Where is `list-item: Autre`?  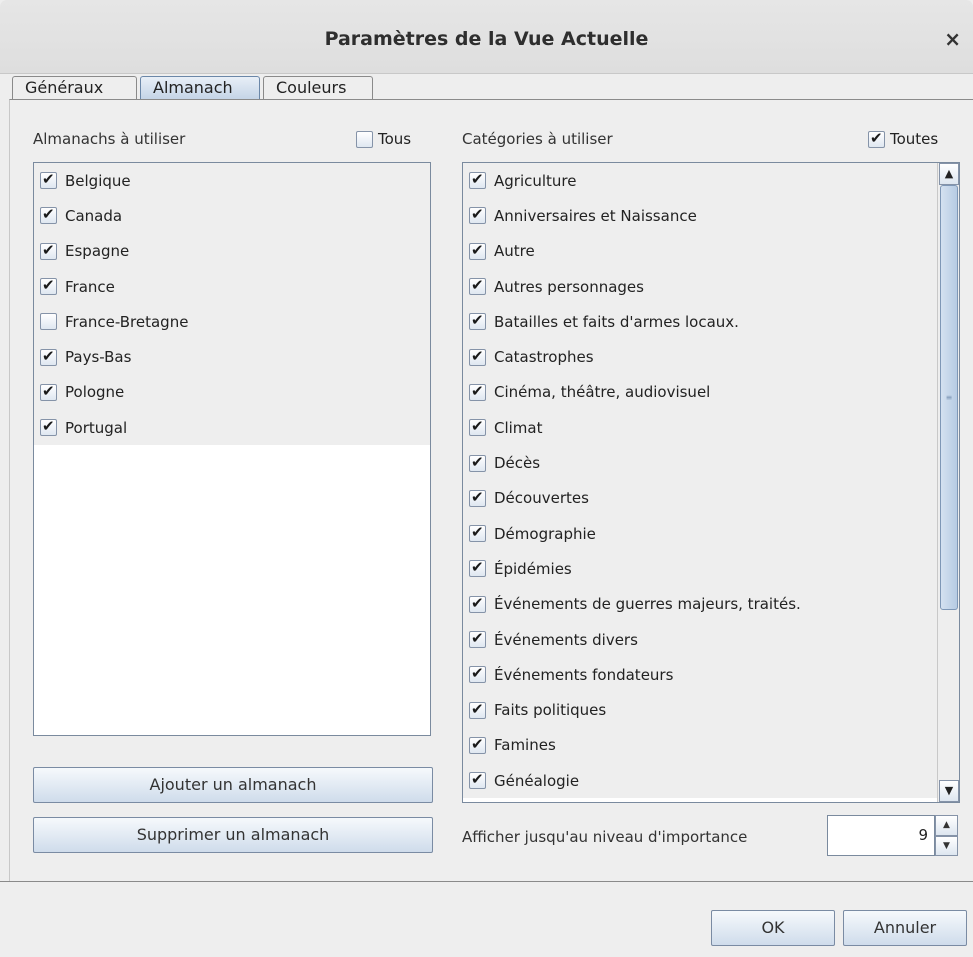 list-item: Autre is located at coordinates (700, 251).